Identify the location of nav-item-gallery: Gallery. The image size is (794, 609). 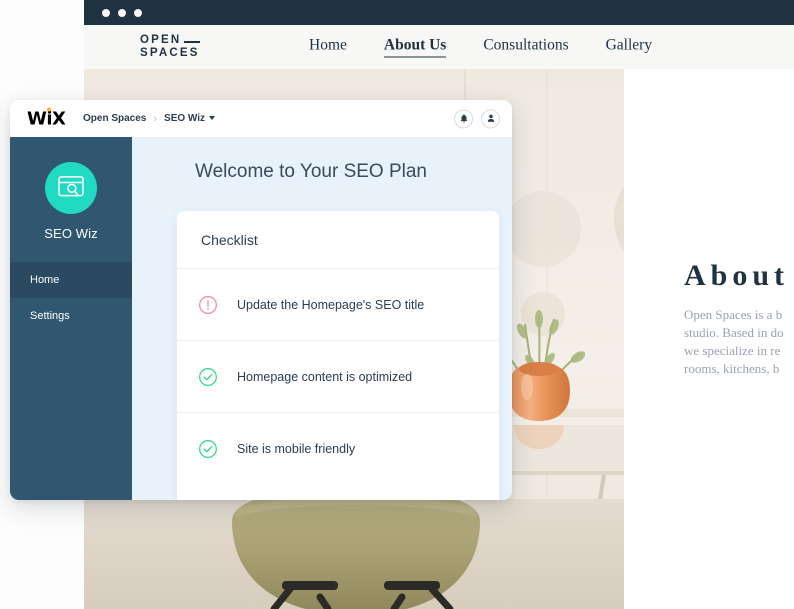
(629, 46).